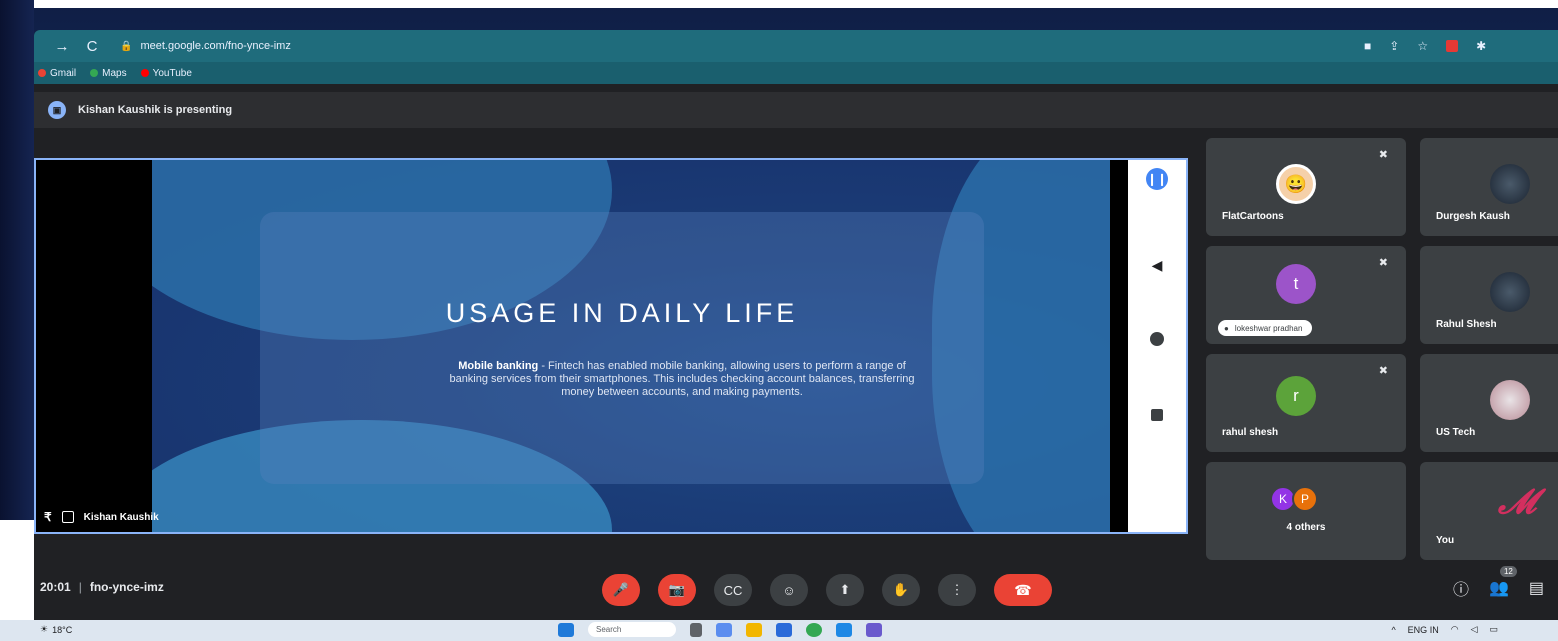 Image resolution: width=1558 pixels, height=641 pixels. Describe the element at coordinates (126, 46) in the screenshot. I see `lock-icon: 🔒` at that location.